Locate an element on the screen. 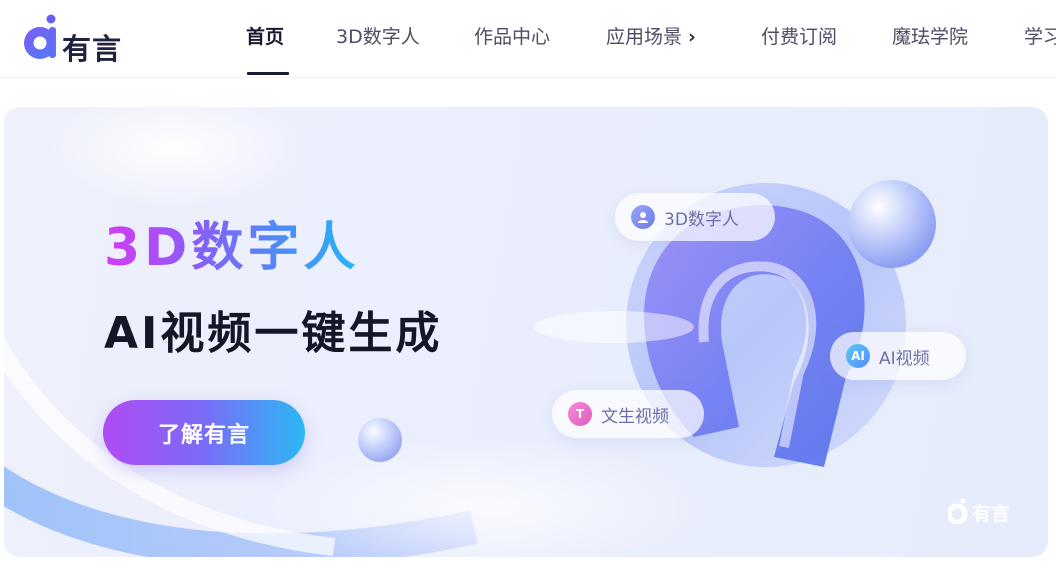 The image size is (1056, 564). logo-text: 有言 is located at coordinates (92, 49).